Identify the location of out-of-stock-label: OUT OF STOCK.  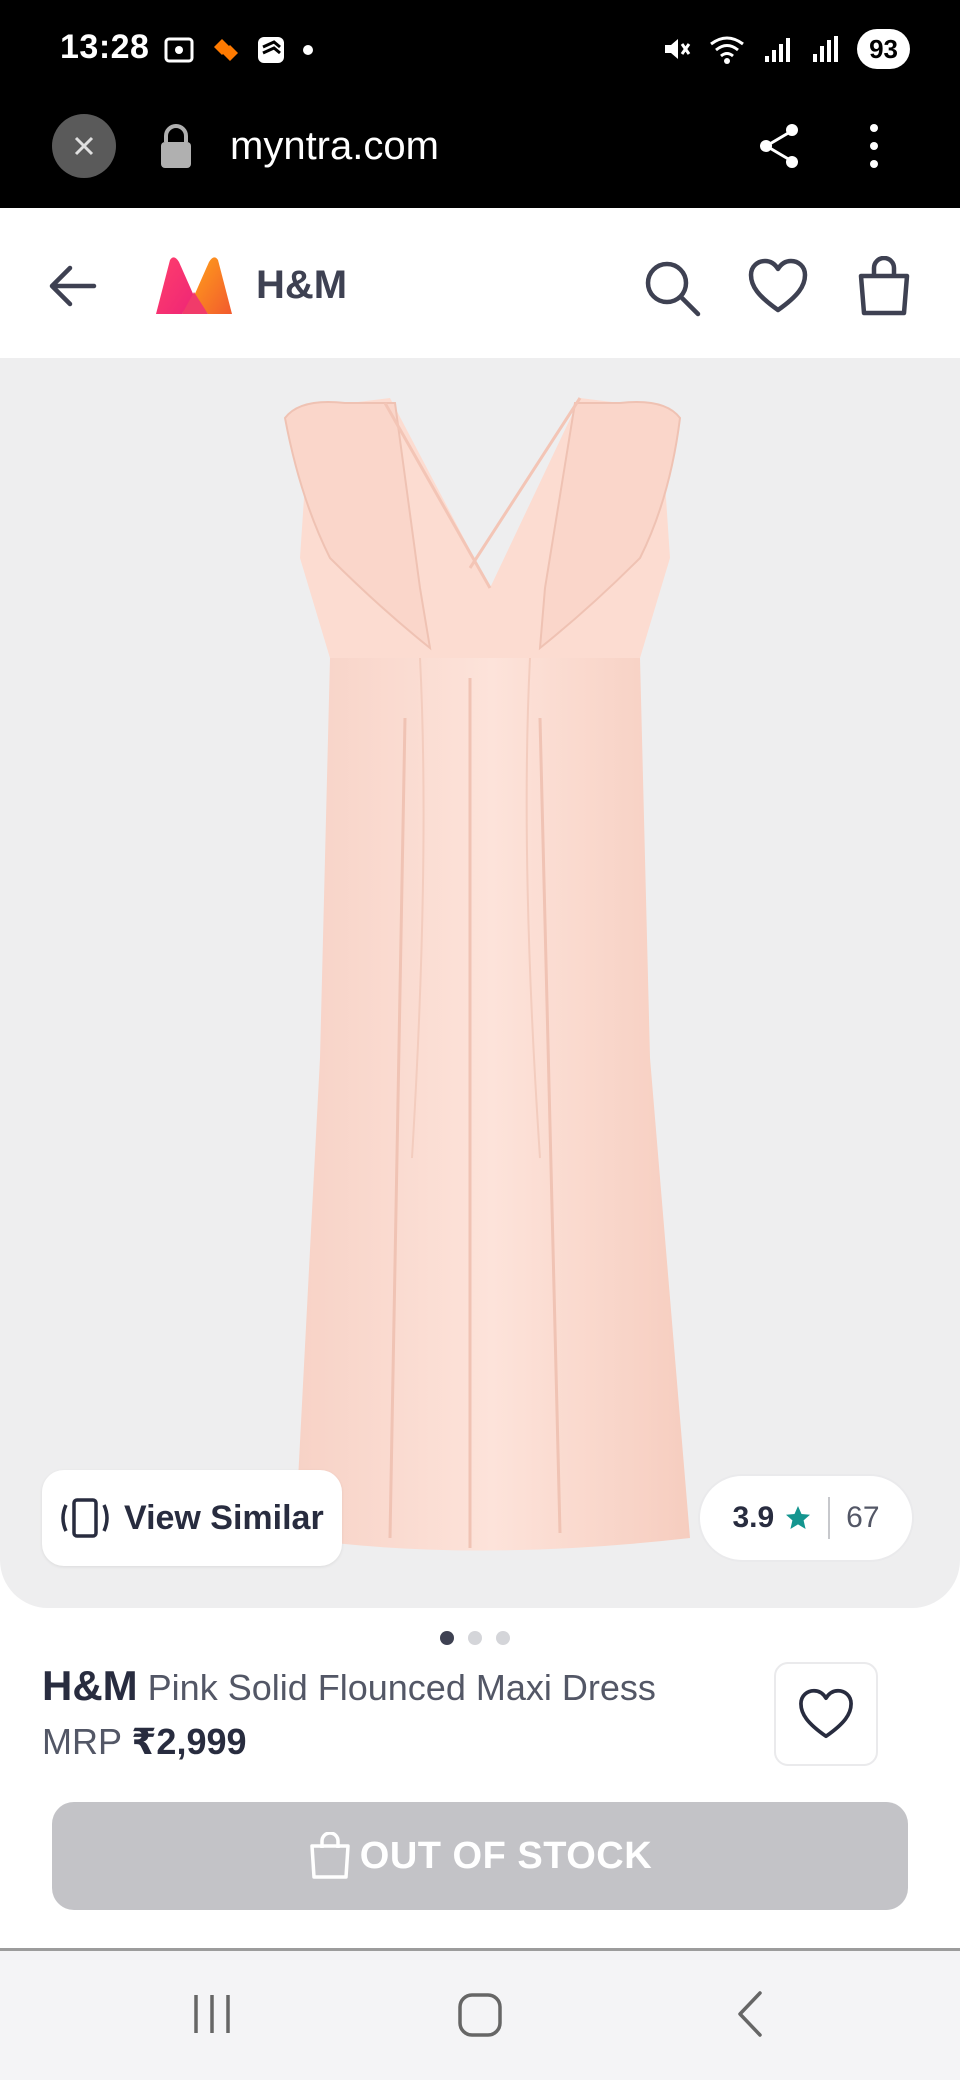
(506, 1855).